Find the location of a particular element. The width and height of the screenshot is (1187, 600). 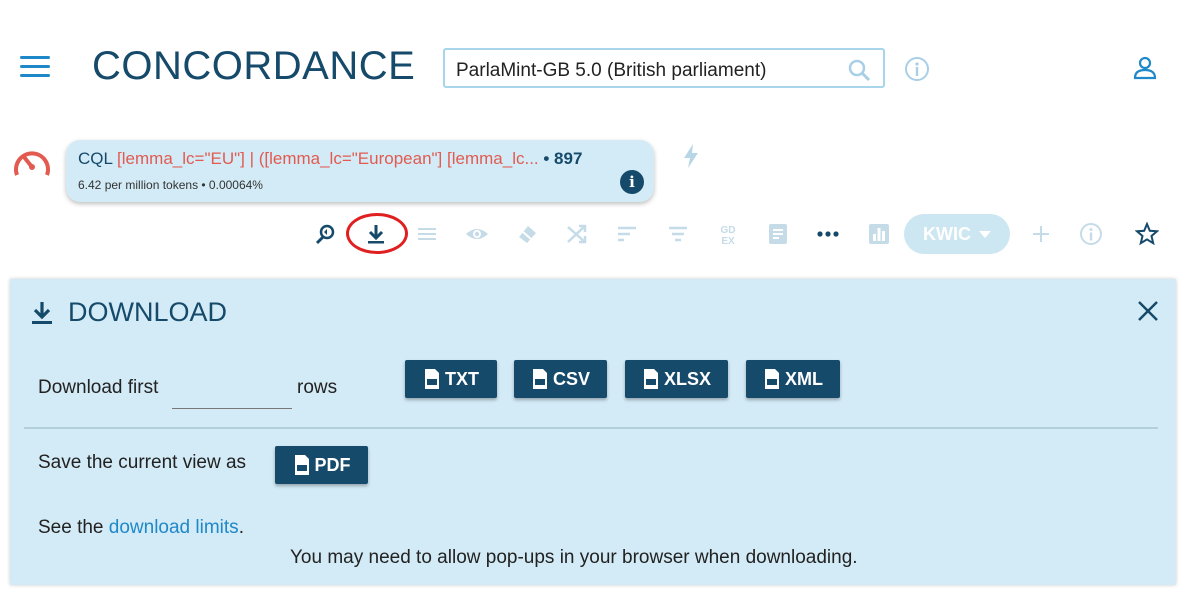

query-info-icon: i is located at coordinates (632, 182).